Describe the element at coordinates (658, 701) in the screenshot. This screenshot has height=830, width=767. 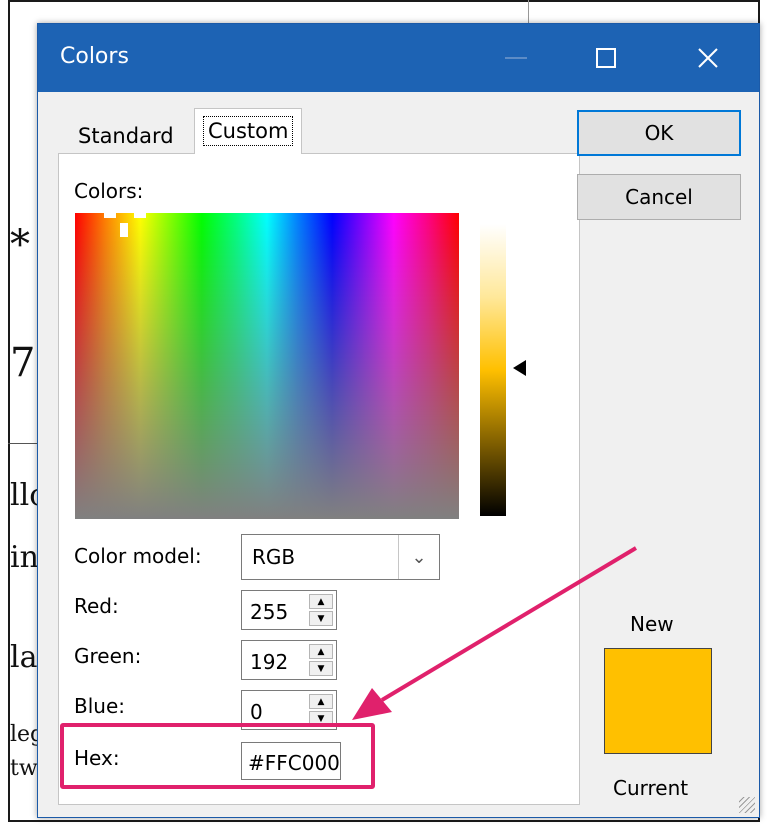
I see `color-preview-swatch` at that location.